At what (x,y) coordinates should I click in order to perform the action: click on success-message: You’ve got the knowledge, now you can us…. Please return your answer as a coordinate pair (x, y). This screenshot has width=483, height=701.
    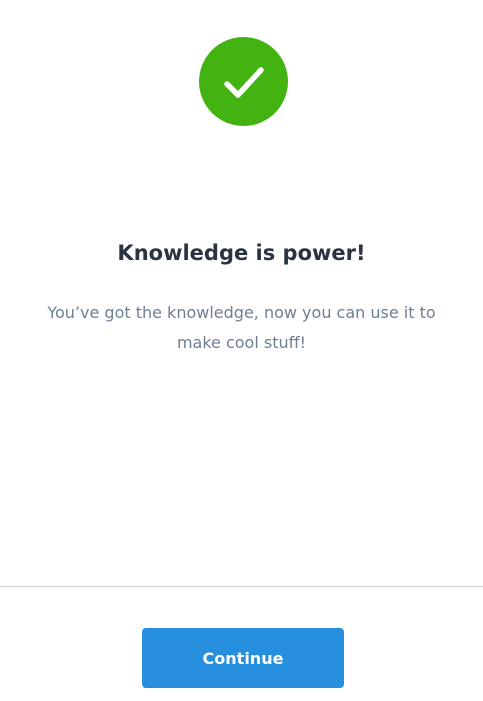
    Looking at the image, I should click on (241, 327).